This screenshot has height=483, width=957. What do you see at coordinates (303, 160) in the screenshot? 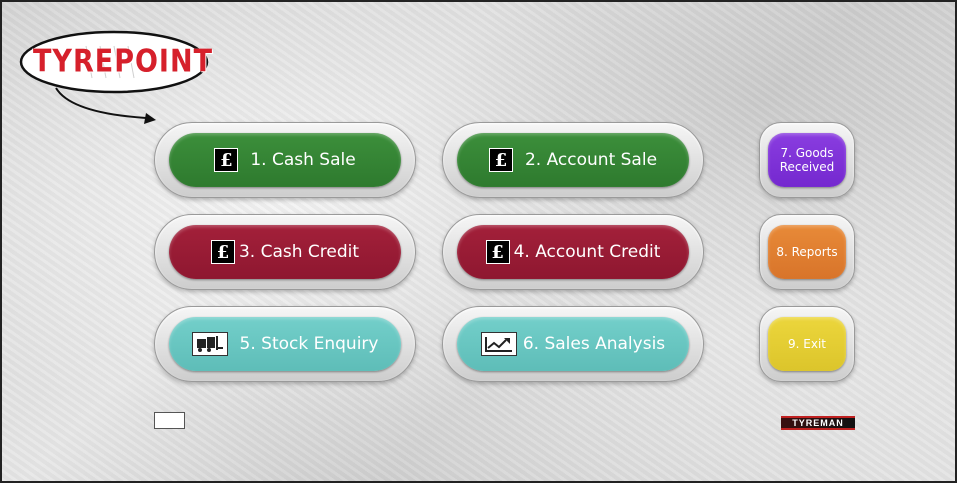
I see `cash-sale-label: 1. Cash Sale` at bounding box center [303, 160].